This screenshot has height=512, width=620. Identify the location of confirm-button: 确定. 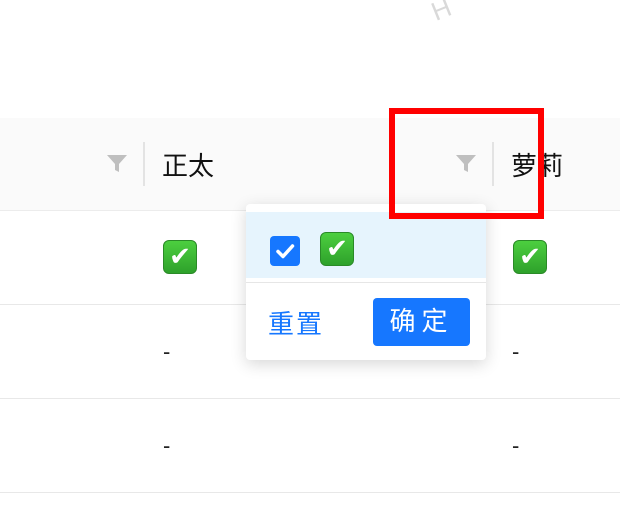
(421, 322).